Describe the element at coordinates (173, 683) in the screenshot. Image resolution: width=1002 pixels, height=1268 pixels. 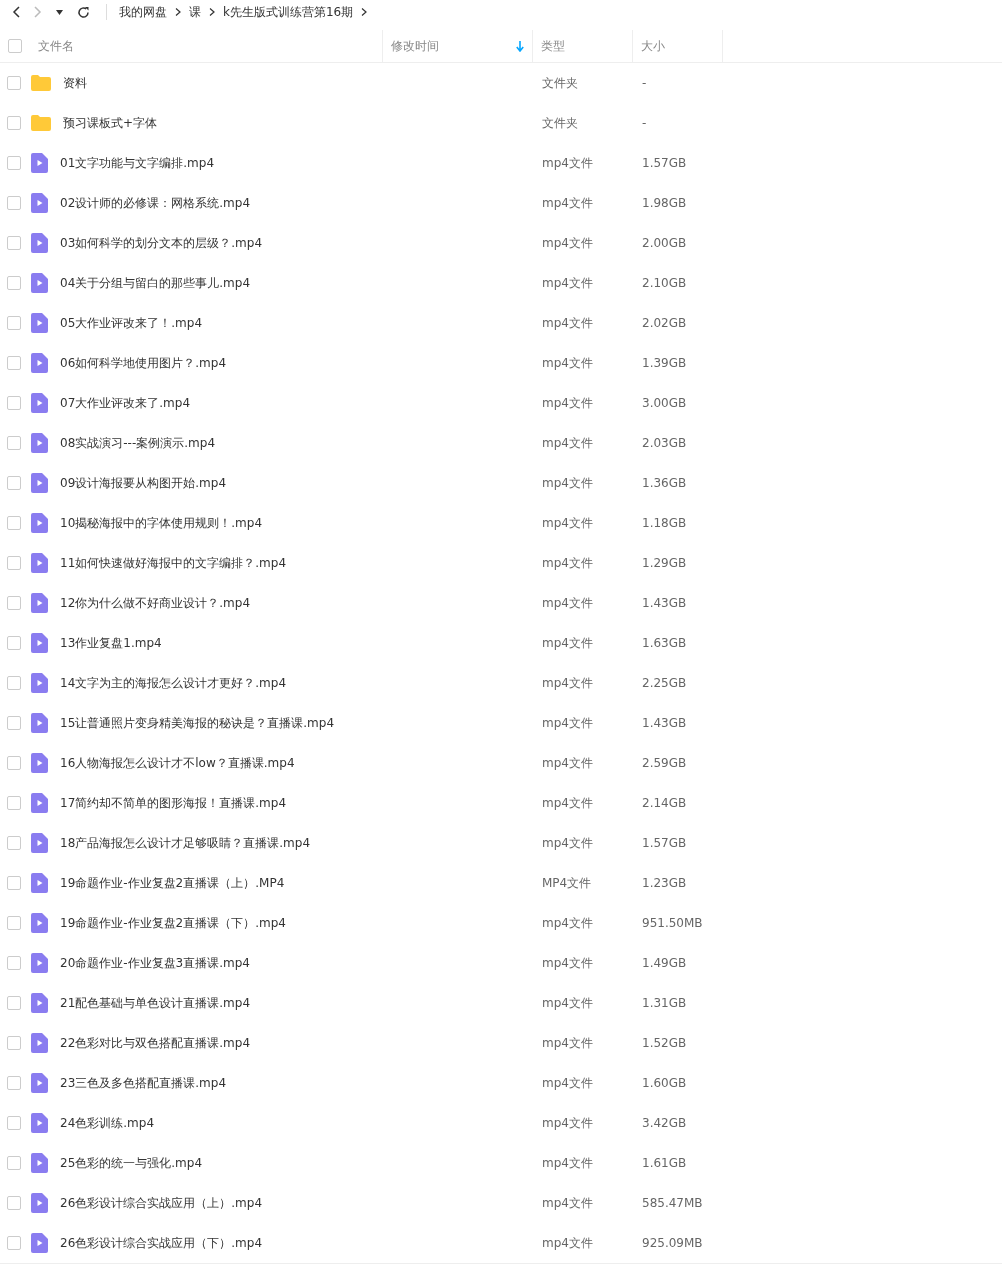
I see `file-name: 14文字为主的海报怎么设计才更好？.mp4` at that location.